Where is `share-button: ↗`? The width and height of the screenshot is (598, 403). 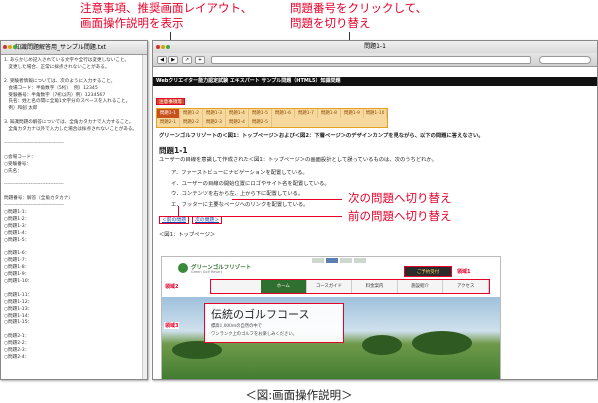 share-button: ↗ is located at coordinates (187, 60).